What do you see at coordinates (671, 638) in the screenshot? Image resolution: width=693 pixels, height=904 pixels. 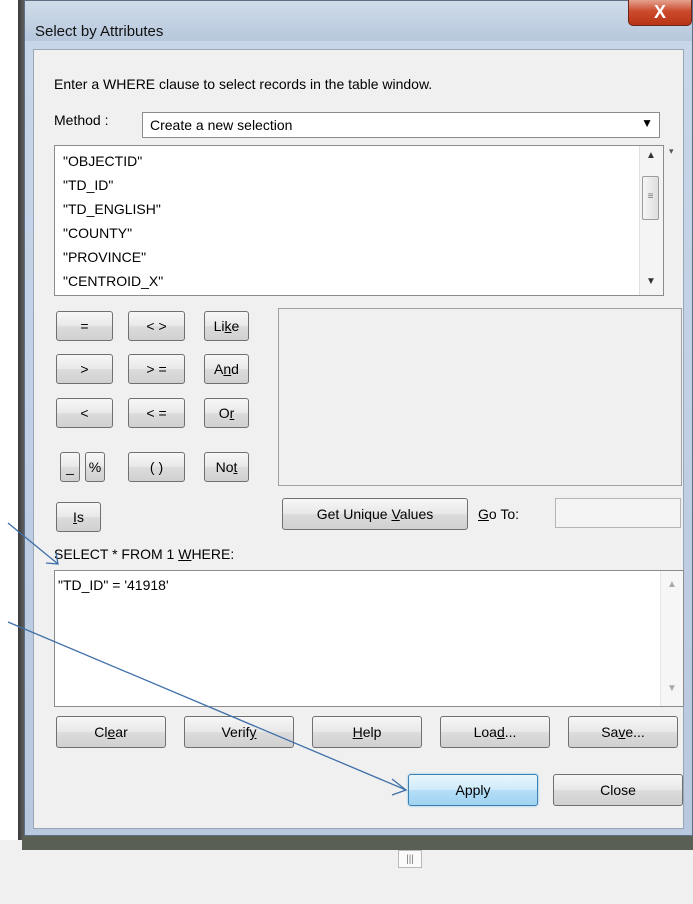 I see `expression-scrollbar: ▲ ▼` at bounding box center [671, 638].